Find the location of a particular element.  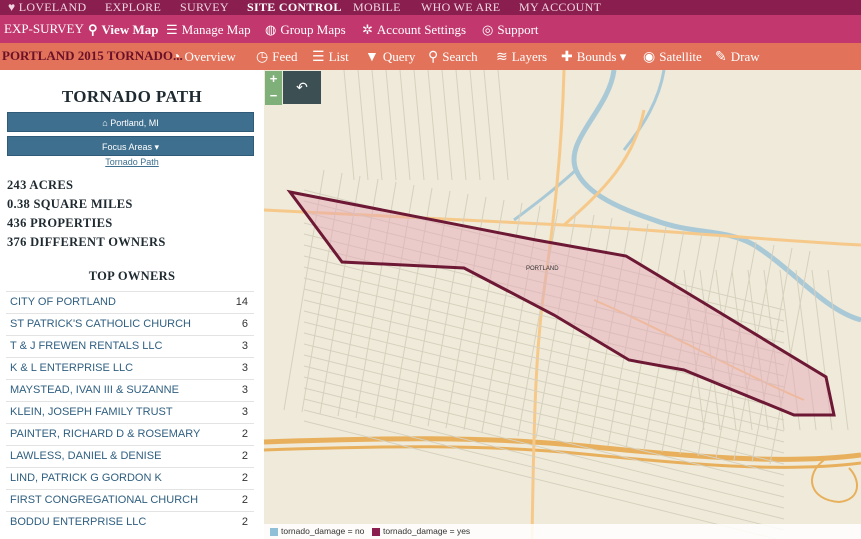

owner-row: CITY OF PORTLAND 14 is located at coordinates (130, 302).